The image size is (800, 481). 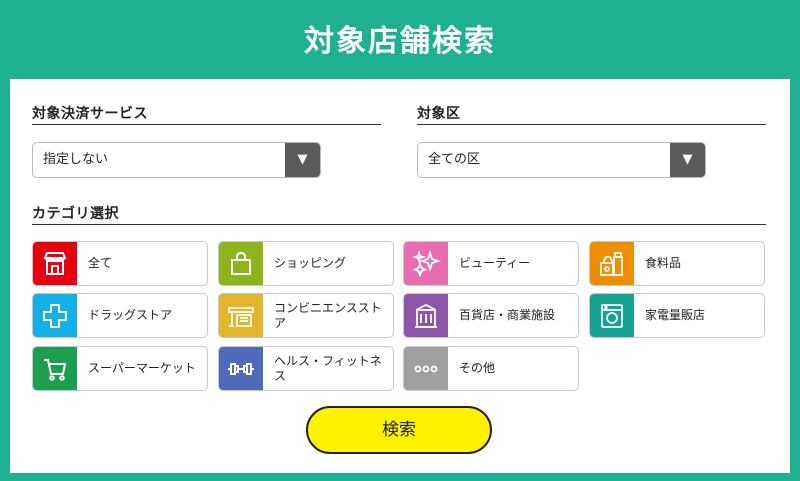 What do you see at coordinates (328, 368) in the screenshot?
I see `category-label-text: ヘルス・フィットネス` at bounding box center [328, 368].